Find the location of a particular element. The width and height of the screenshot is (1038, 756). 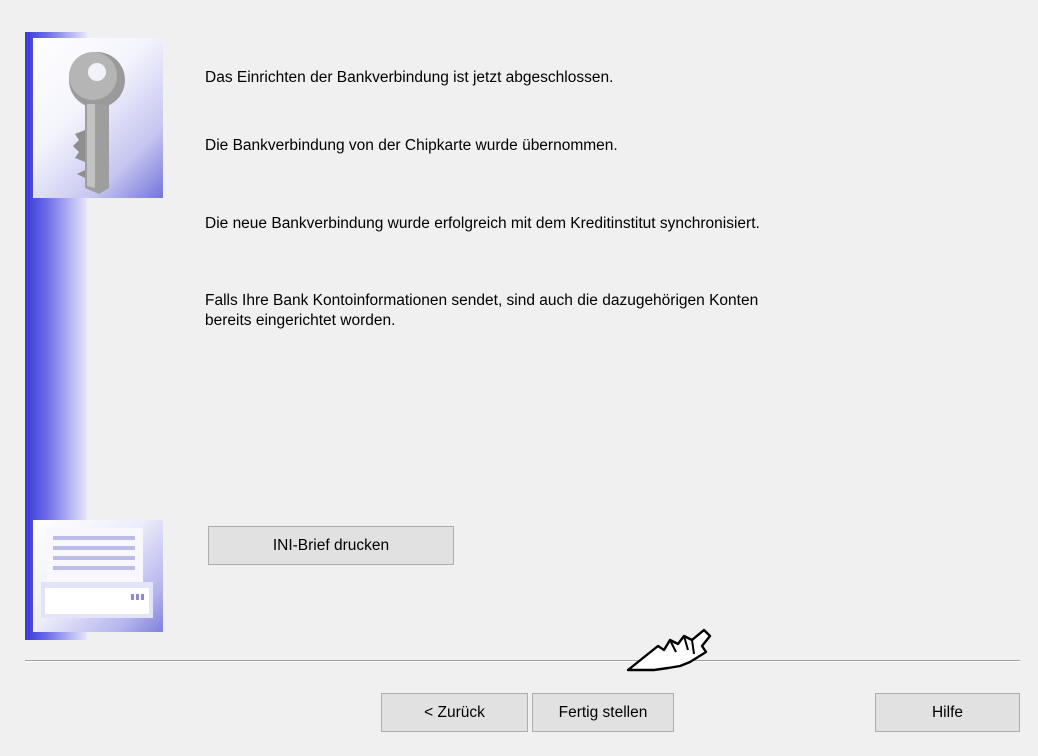

key-panel is located at coordinates (98, 118).